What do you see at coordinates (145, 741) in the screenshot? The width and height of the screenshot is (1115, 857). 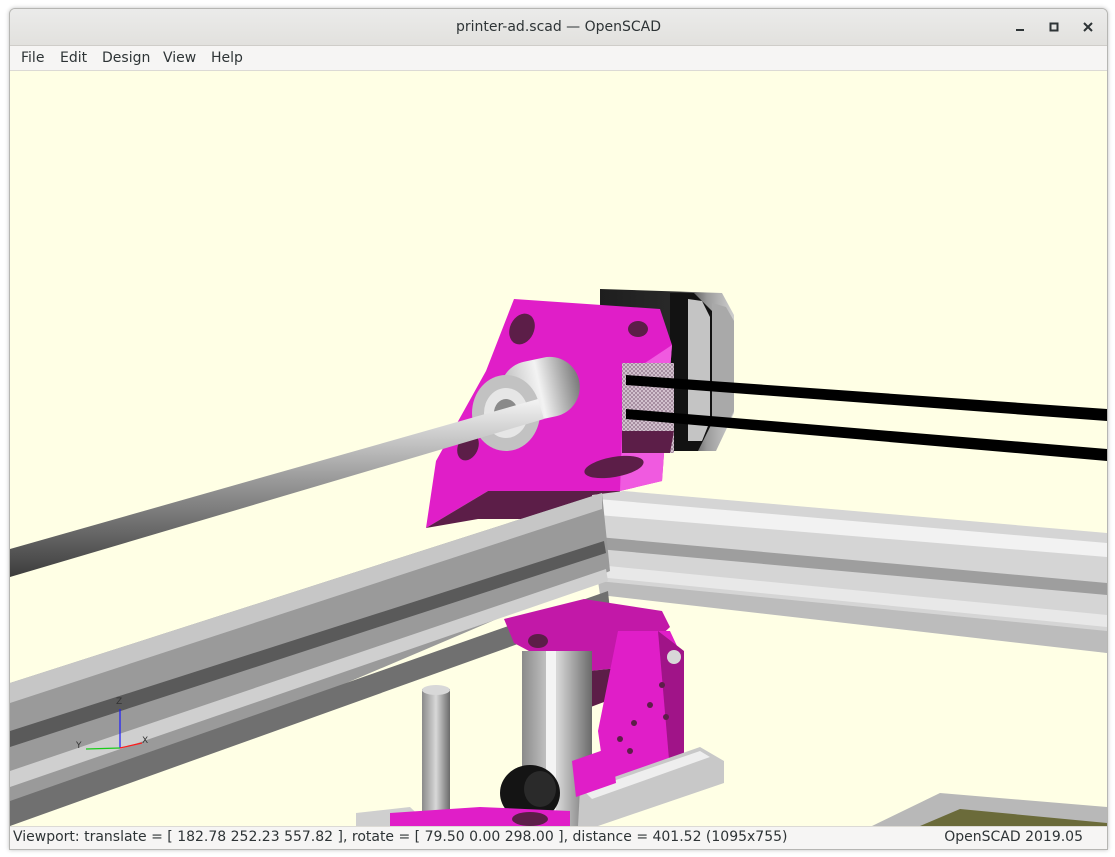 I see `axis-x-label: X` at bounding box center [145, 741].